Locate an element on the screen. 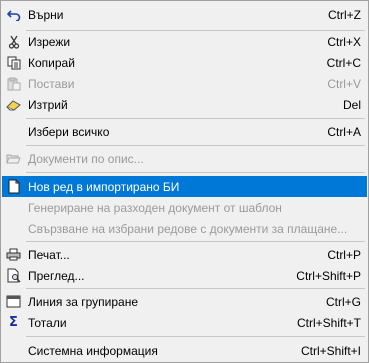 Image resolution: width=369 pixels, height=363 pixels. menu-item-label: Върни is located at coordinates (46, 14).